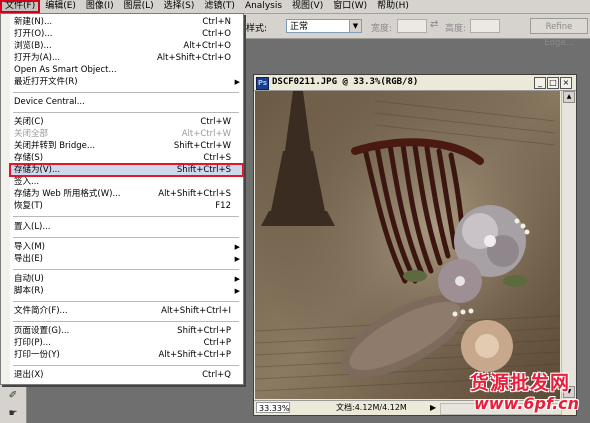  I want to click on height-field, so click(485, 26).